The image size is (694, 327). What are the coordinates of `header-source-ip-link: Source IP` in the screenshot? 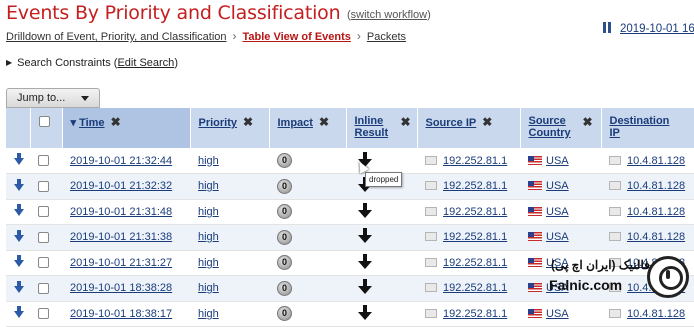 It's located at (451, 123).